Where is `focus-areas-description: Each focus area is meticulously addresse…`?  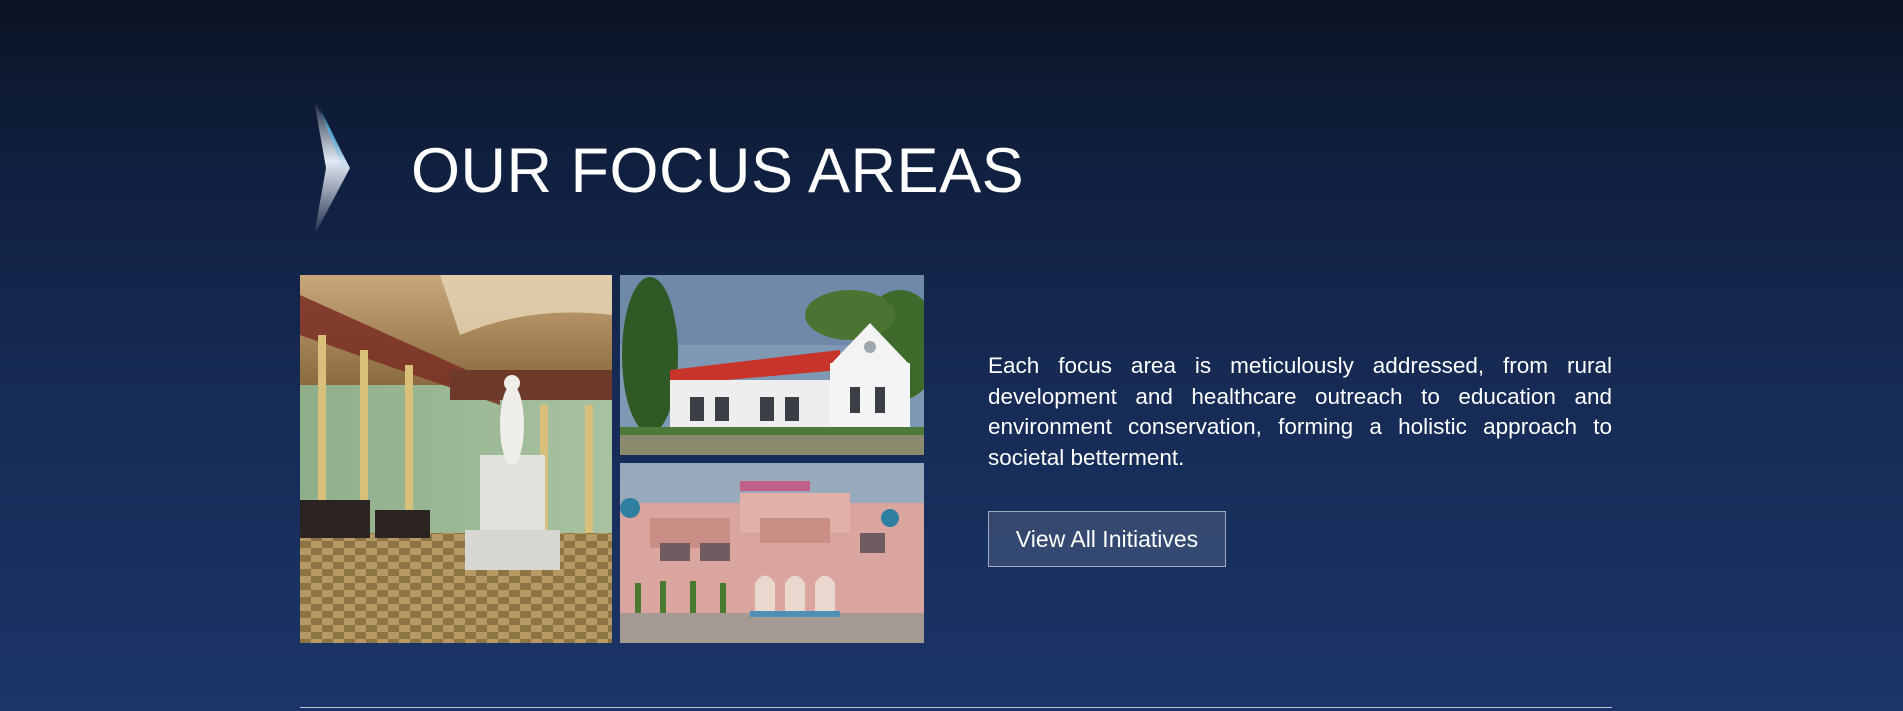 focus-areas-description: Each focus area is meticulously addresse… is located at coordinates (1300, 411).